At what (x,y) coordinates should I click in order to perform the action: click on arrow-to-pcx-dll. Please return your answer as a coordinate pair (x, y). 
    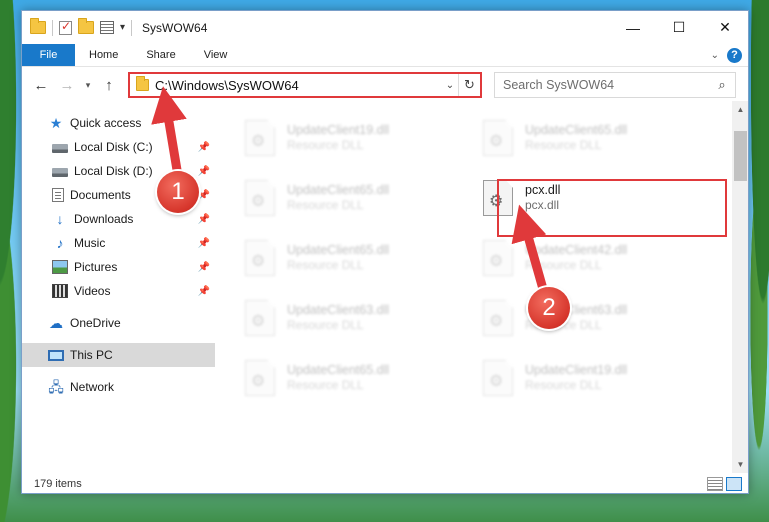
    Looking at the image, I should click on (530, 251).